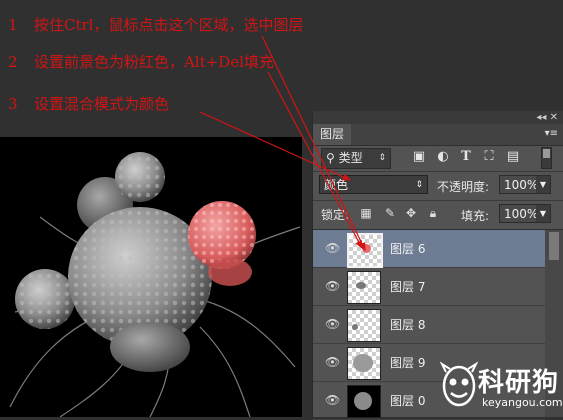  I want to click on layer-name: 图层 7, so click(408, 287).